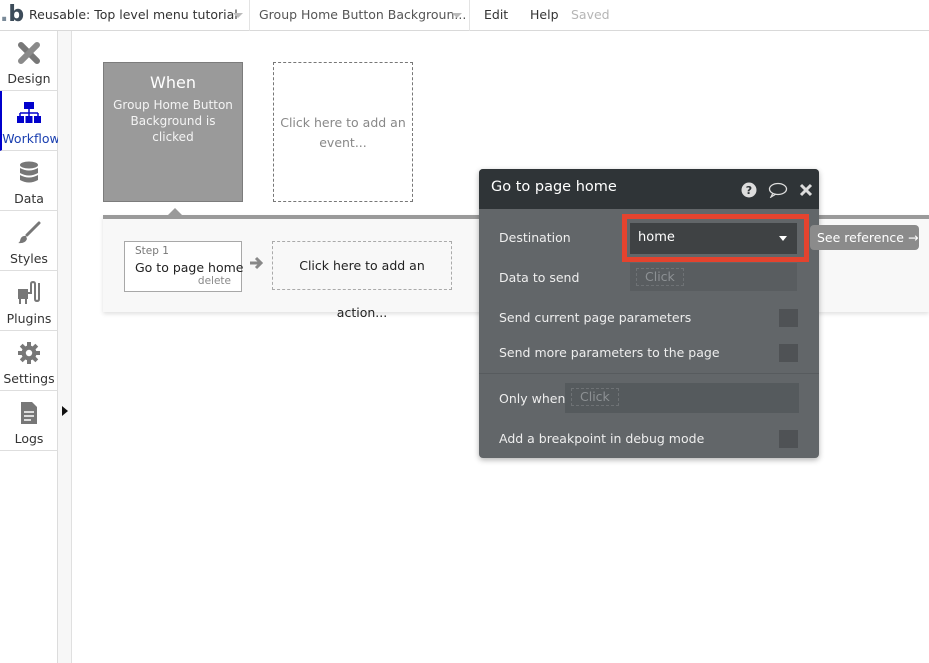 The width and height of the screenshot is (929, 663). Describe the element at coordinates (609, 352) in the screenshot. I see `send-more-params-label: Send more parameters to the page` at that location.